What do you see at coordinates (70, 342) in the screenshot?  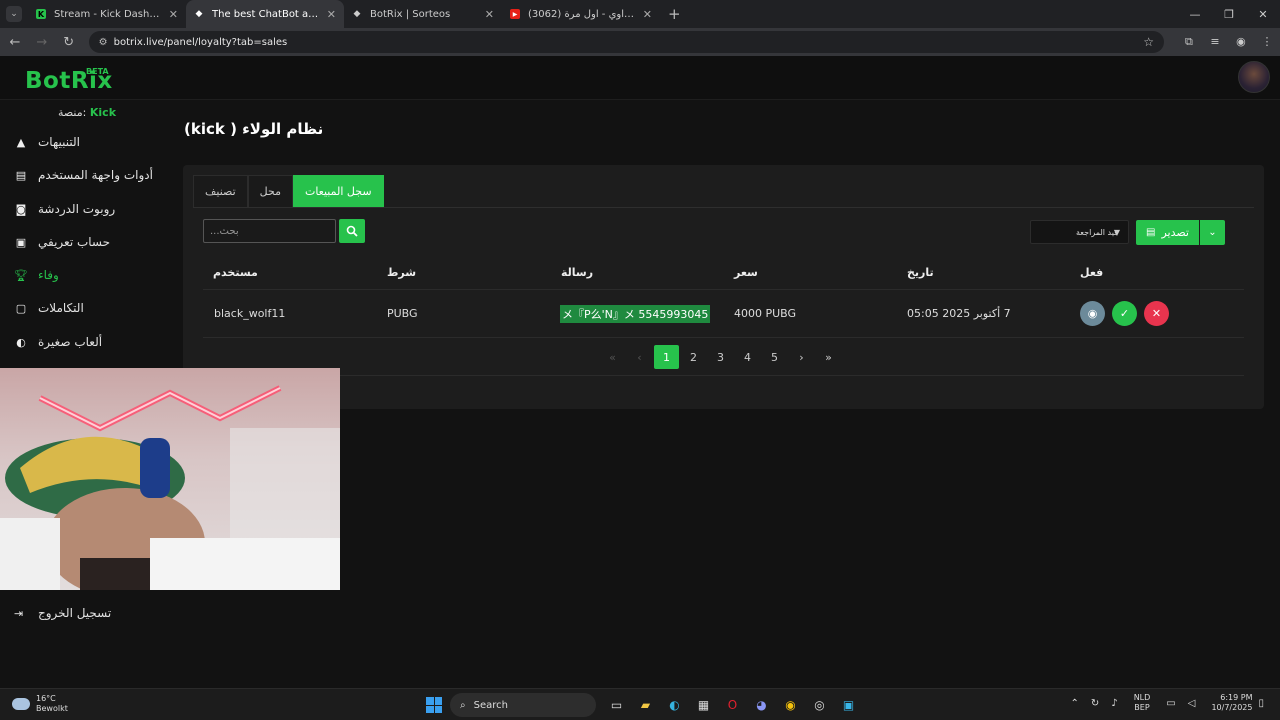 I see `sidebar-item-label: ألعاب صغيرة` at bounding box center [70, 342].